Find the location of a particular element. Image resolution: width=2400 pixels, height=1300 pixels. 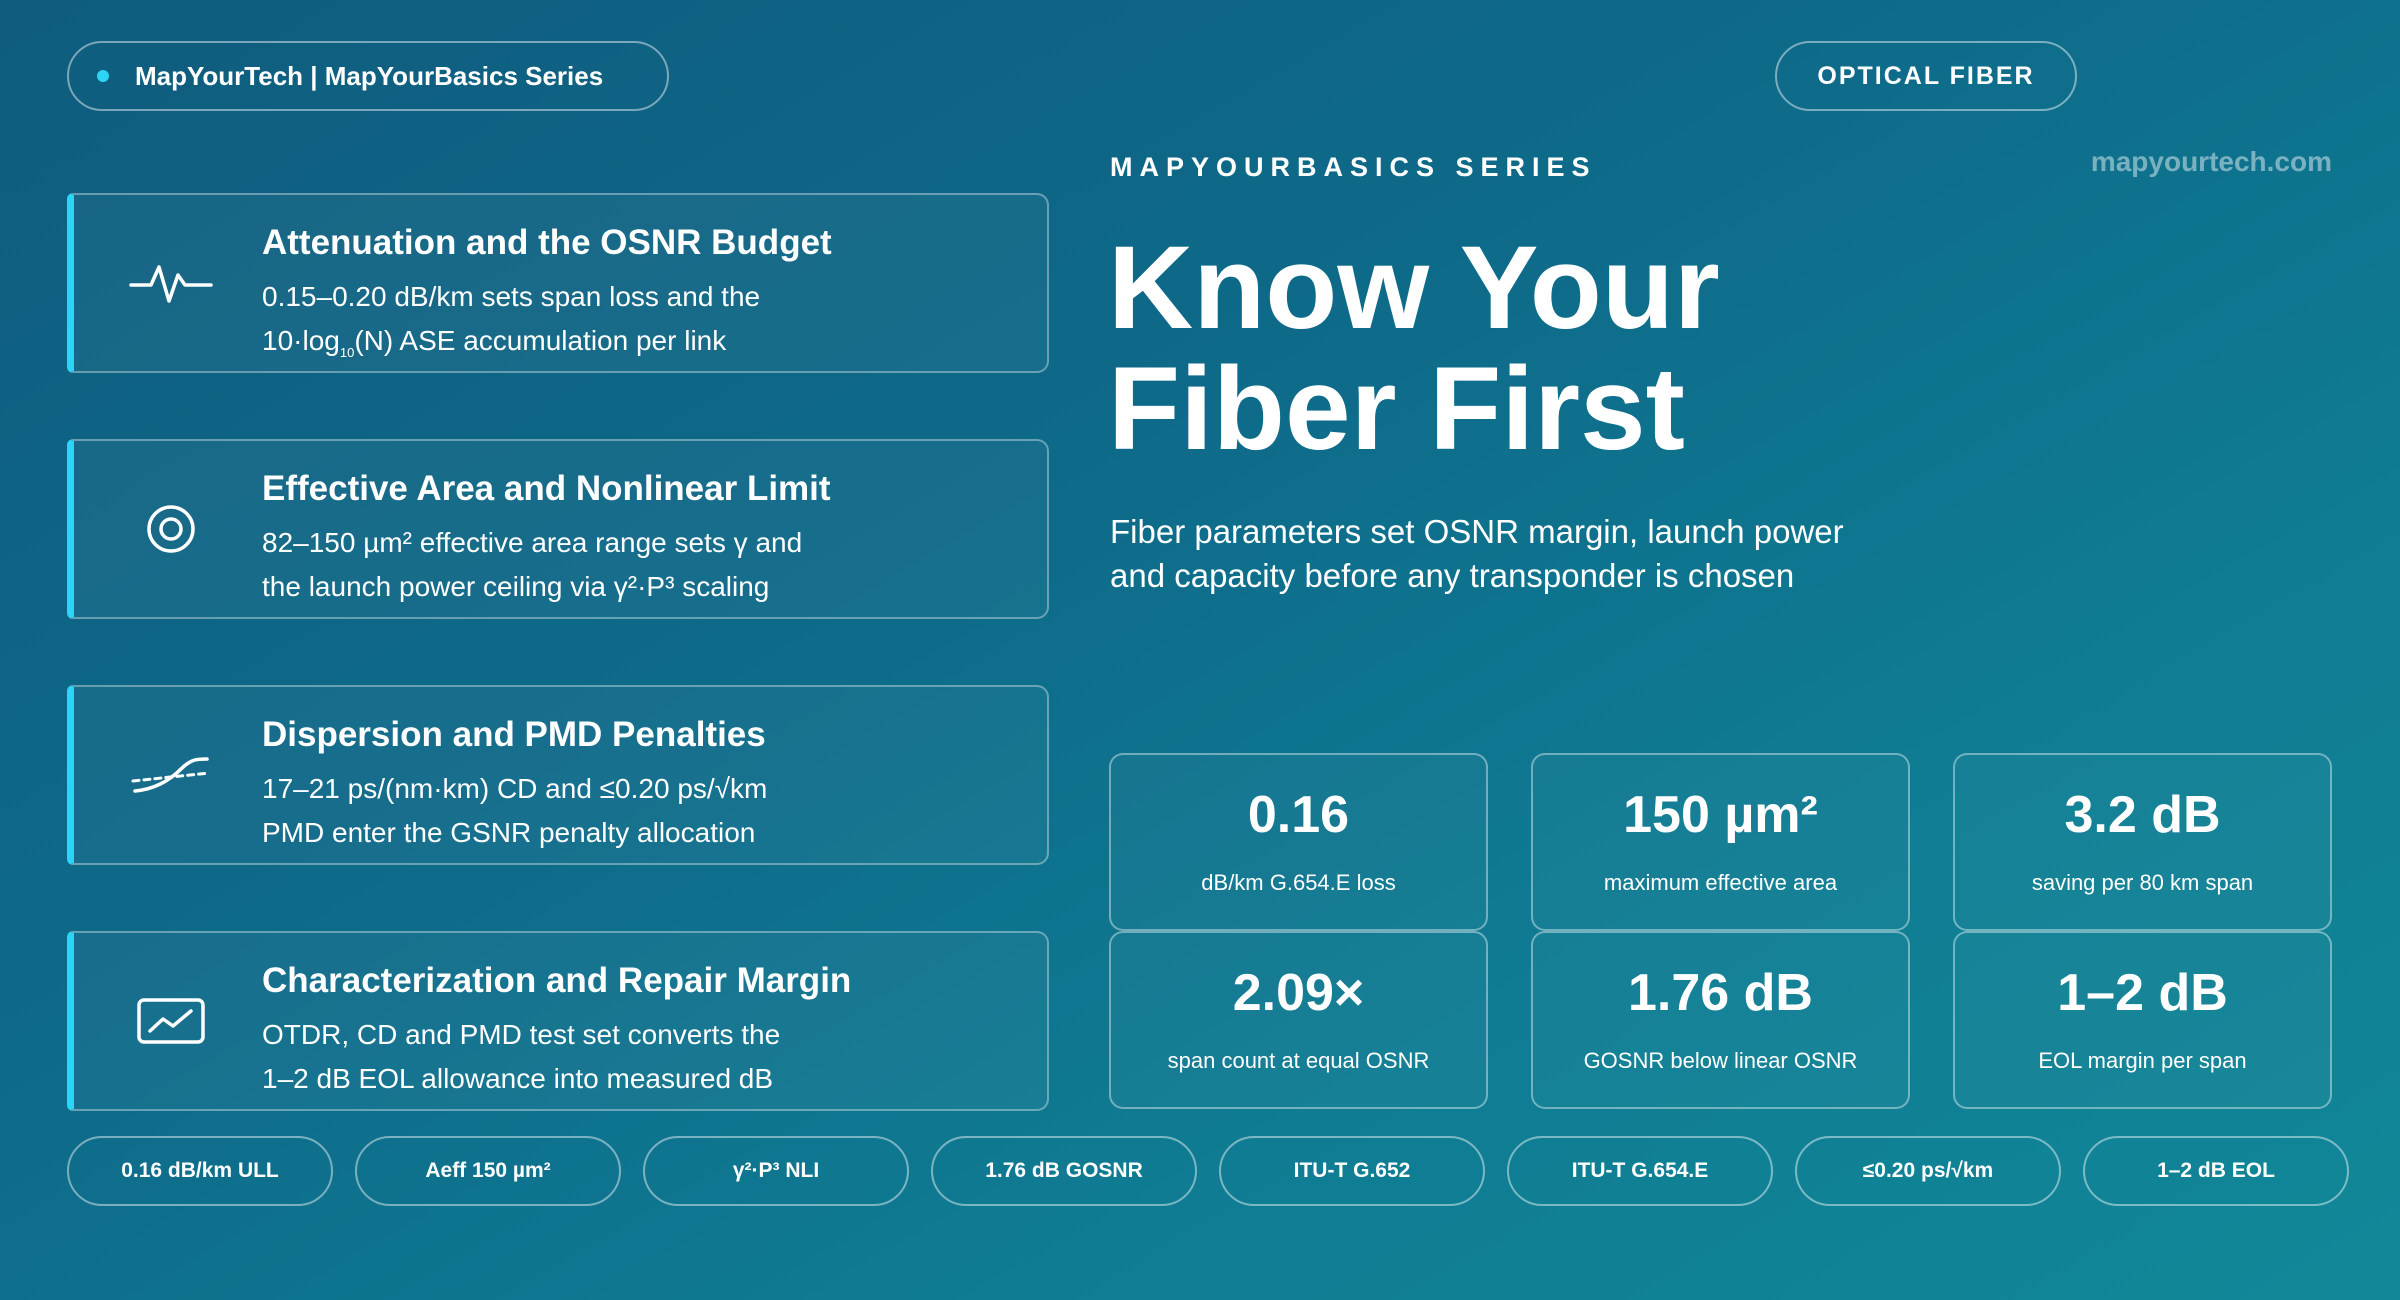

feature-description-line-2: 10·log10(N) ASE accumulation per link is located at coordinates (642, 347).